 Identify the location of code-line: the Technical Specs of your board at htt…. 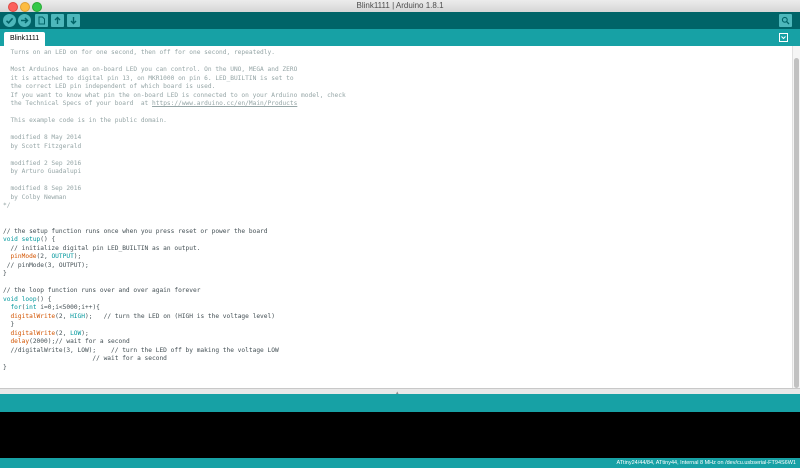
(174, 104).